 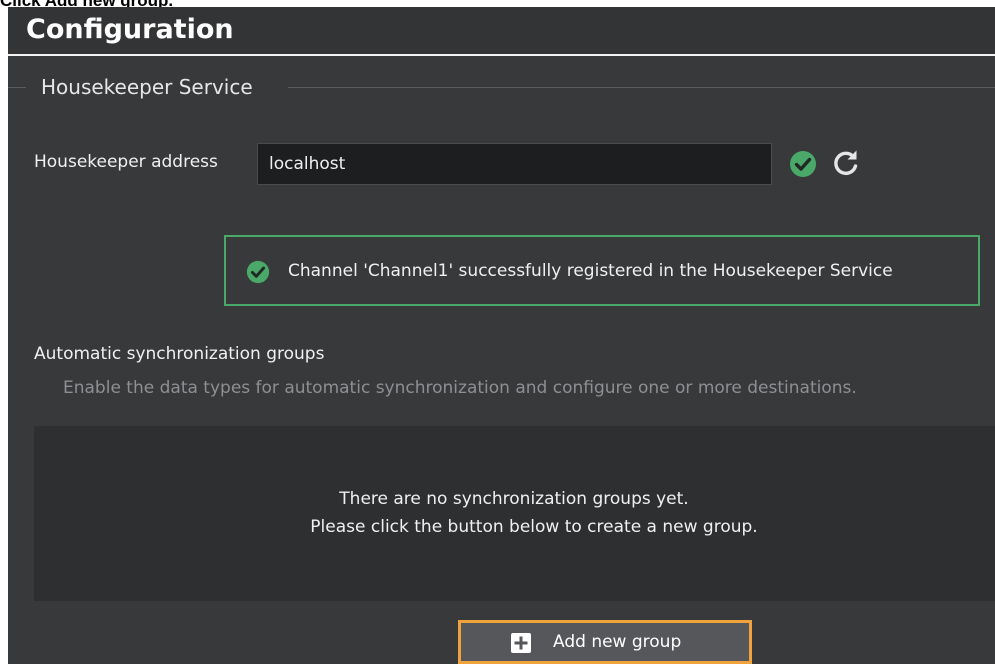 I want to click on add-new-group-button: Add new group, so click(x=605, y=642).